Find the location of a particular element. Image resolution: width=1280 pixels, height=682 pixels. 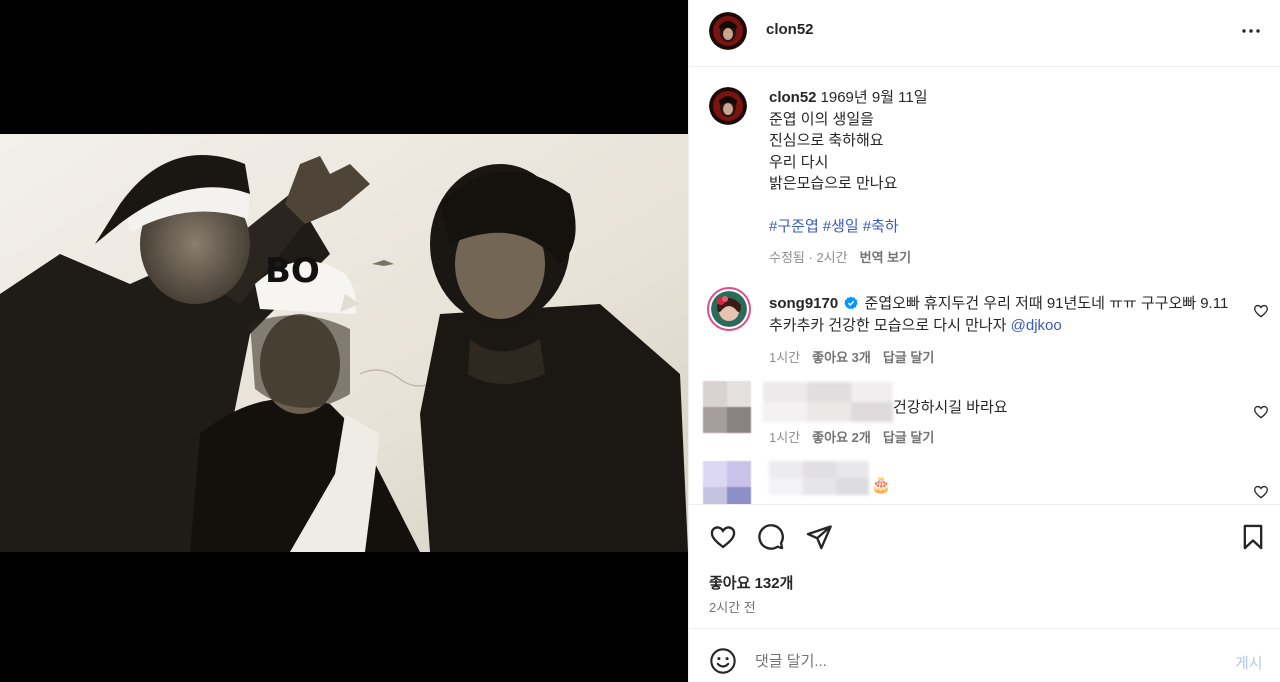

comment-meta: 1시간 좋아요 2개 답글 달기 is located at coordinates (851, 436).